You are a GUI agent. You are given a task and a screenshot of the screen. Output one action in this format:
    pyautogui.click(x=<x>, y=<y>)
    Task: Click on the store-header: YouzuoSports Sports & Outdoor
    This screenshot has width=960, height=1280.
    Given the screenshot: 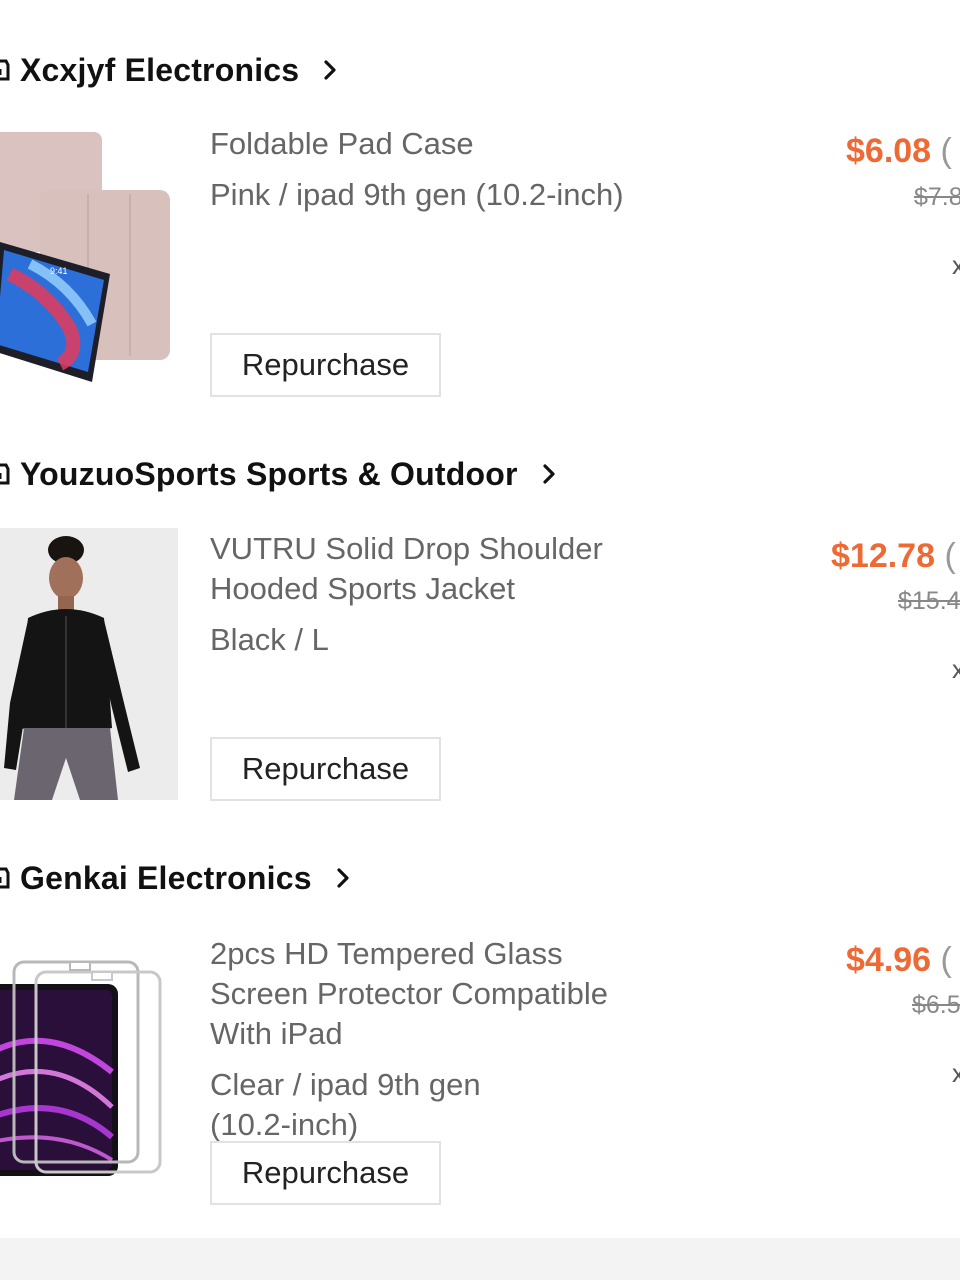 What is the action you would take?
    pyautogui.click(x=280, y=474)
    